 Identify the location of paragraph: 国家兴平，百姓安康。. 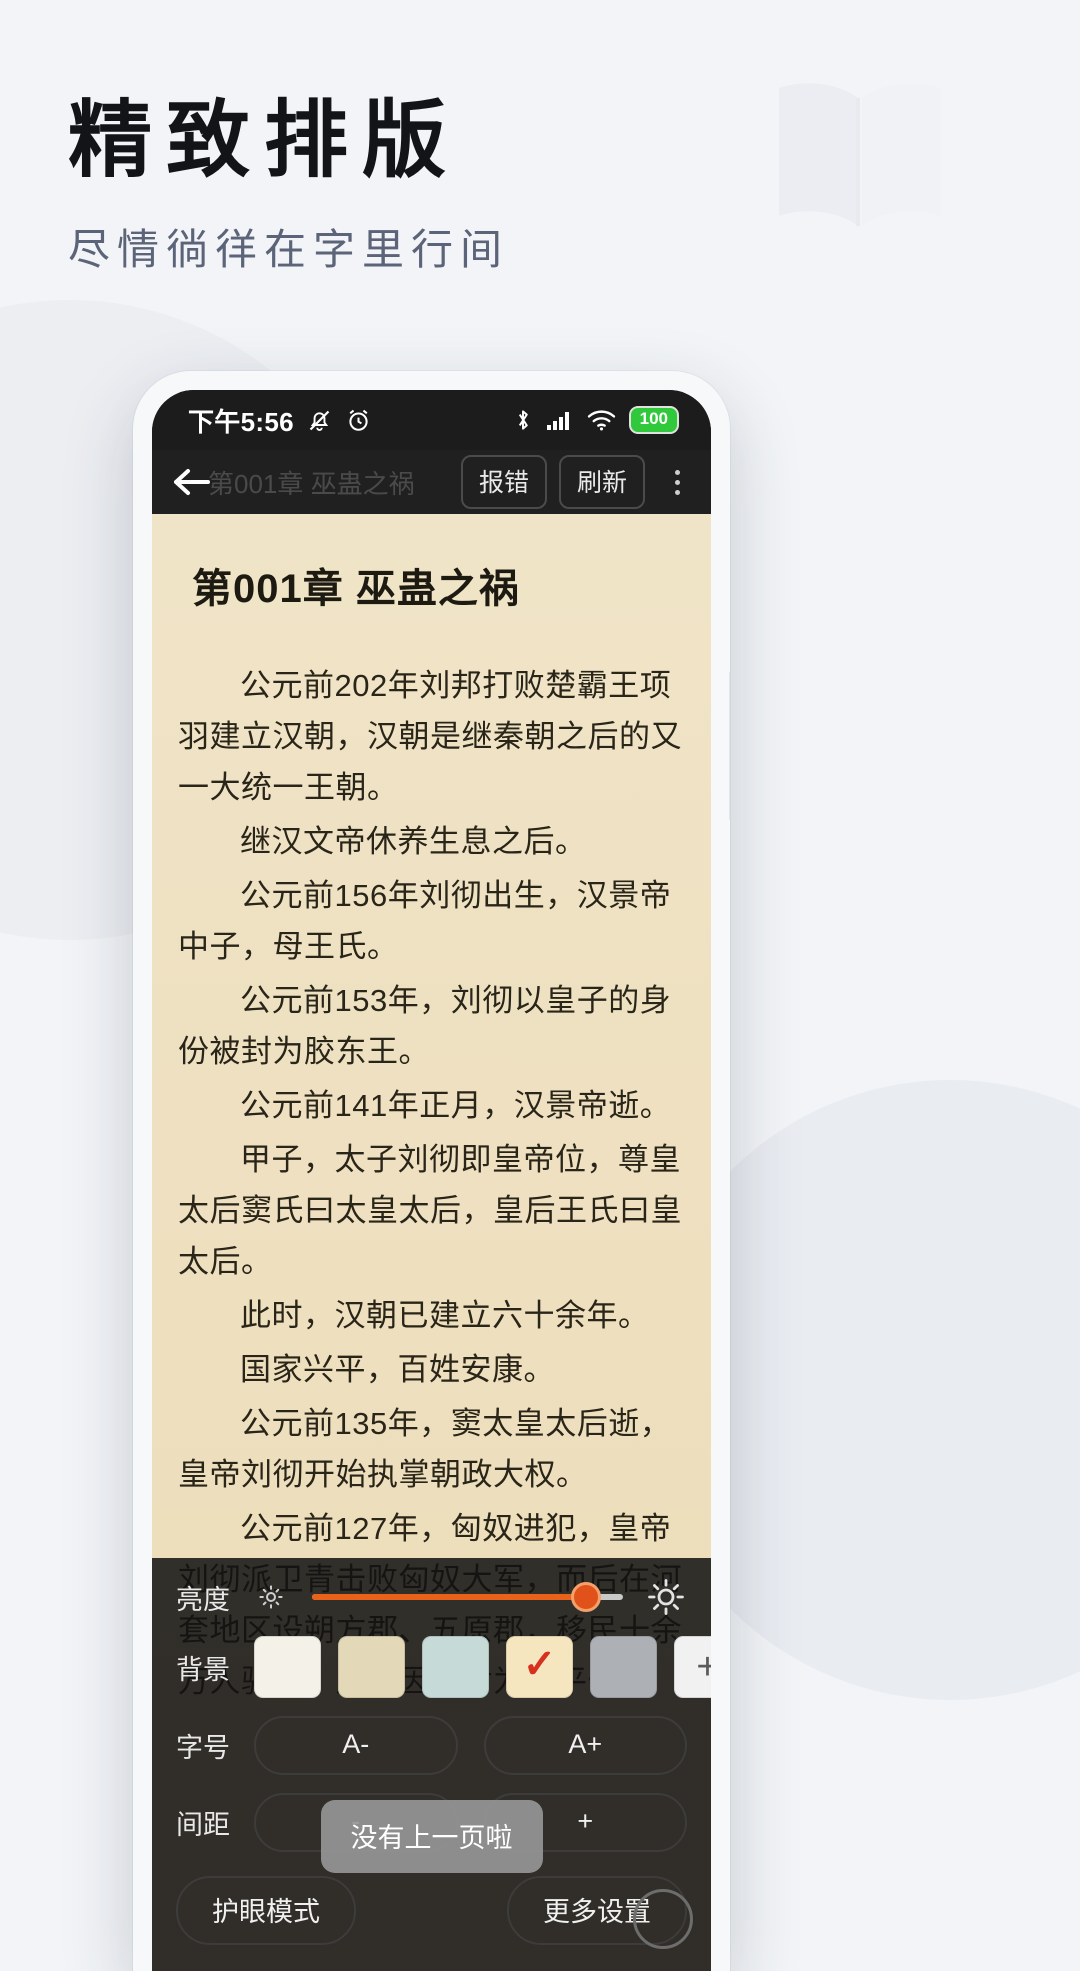
(397, 1369).